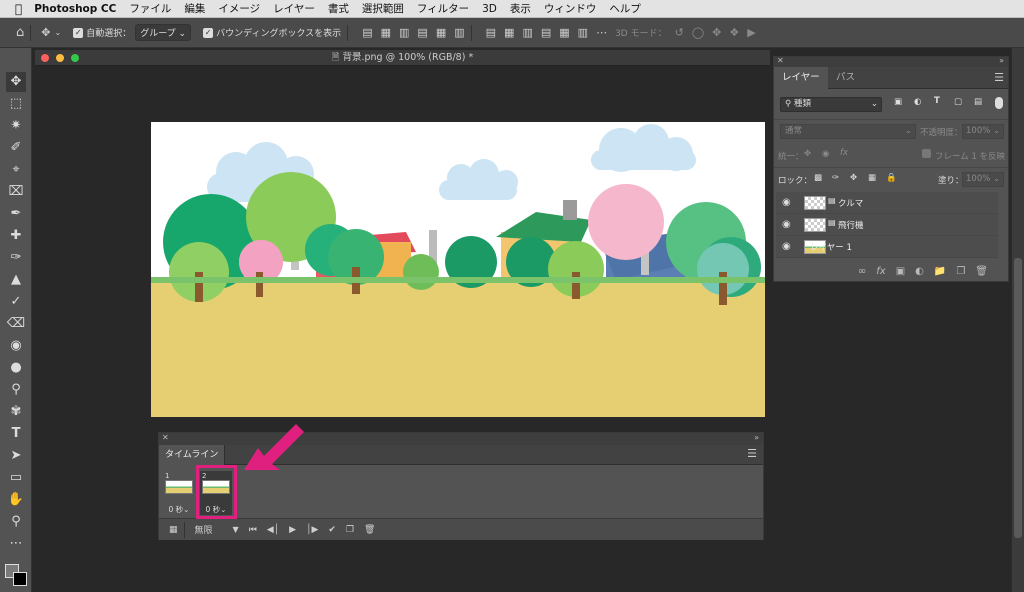 The image size is (1024, 592). What do you see at coordinates (679, 32) in the screenshot?
I see `orbit-3d-icon: ↺` at bounding box center [679, 32].